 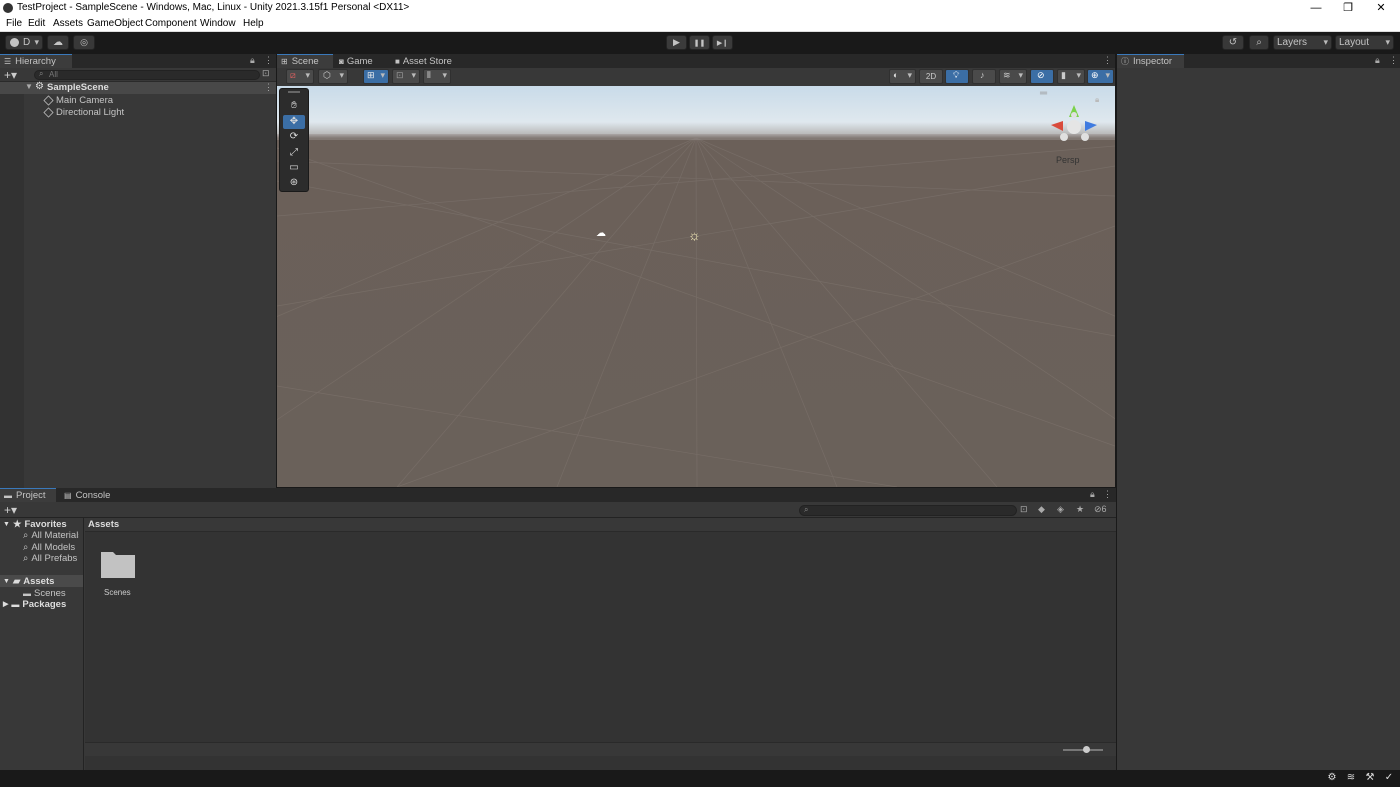 I want to click on pause-icon: ❚❚, so click(x=699, y=43).